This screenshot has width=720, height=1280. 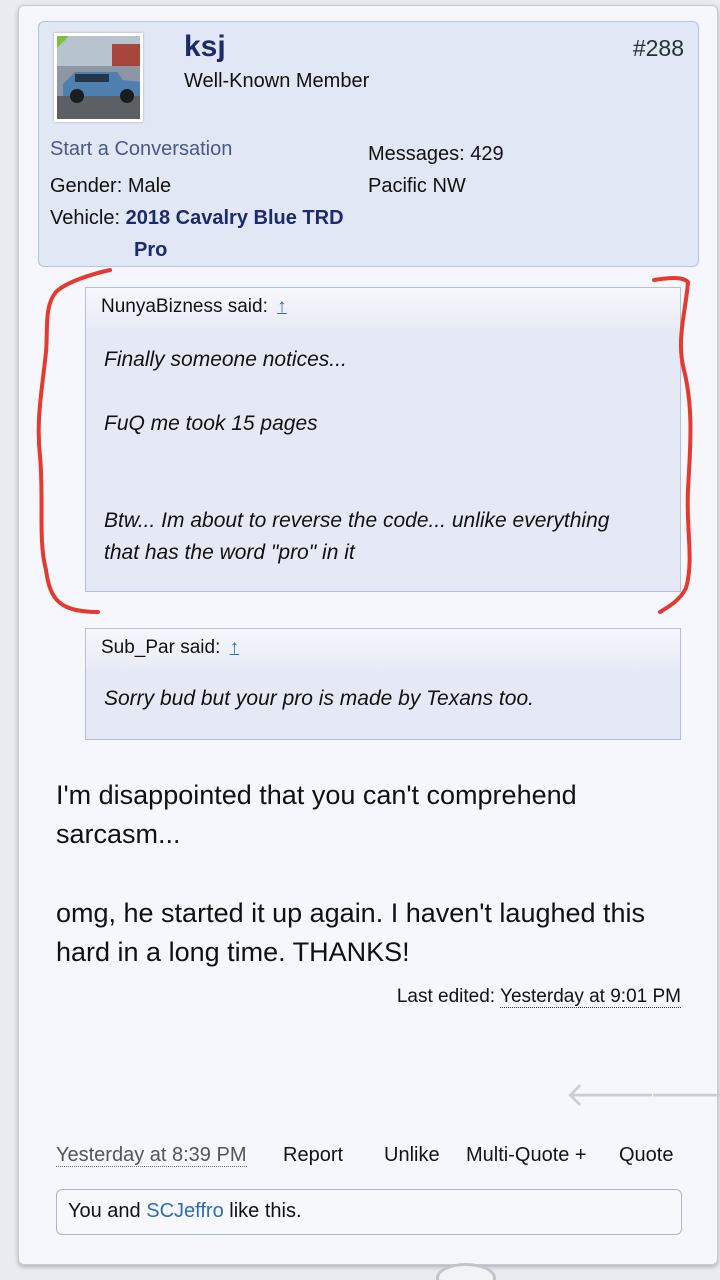 What do you see at coordinates (646, 1155) in the screenshot?
I see `quote-link: Quote` at bounding box center [646, 1155].